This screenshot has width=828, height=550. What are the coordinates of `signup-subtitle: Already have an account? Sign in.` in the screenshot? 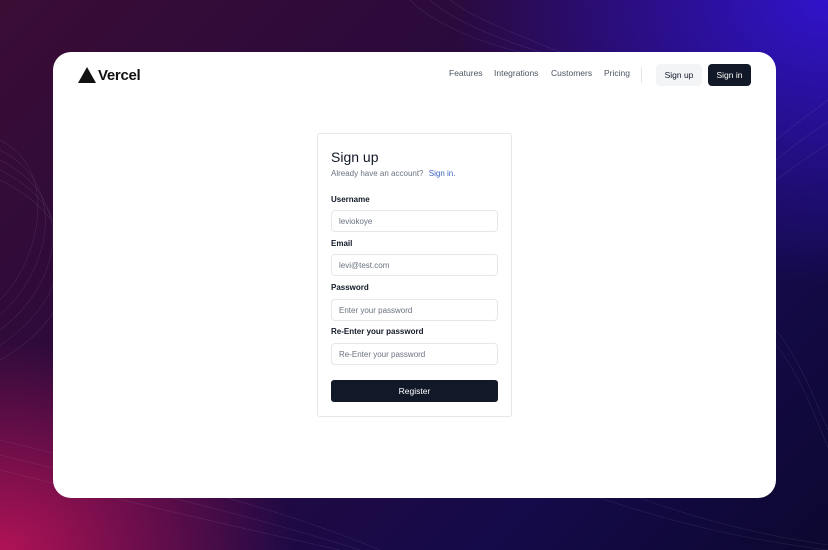 It's located at (393, 173).